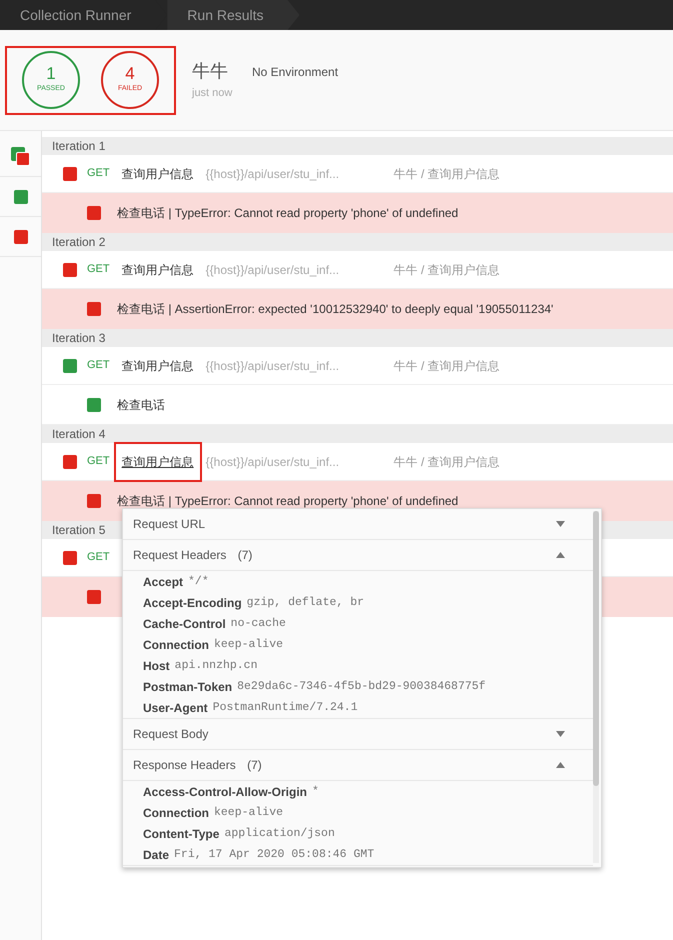 The width and height of the screenshot is (673, 940). Describe the element at coordinates (357, 242) in the screenshot. I see `iteration-header: Iteration 2` at that location.